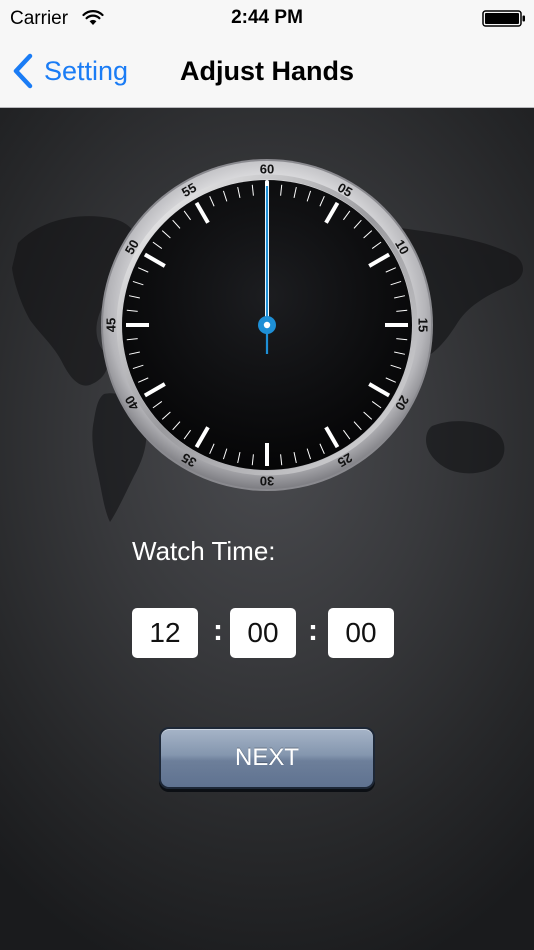  What do you see at coordinates (86, 70) in the screenshot?
I see `back-button-label: Setting` at bounding box center [86, 70].